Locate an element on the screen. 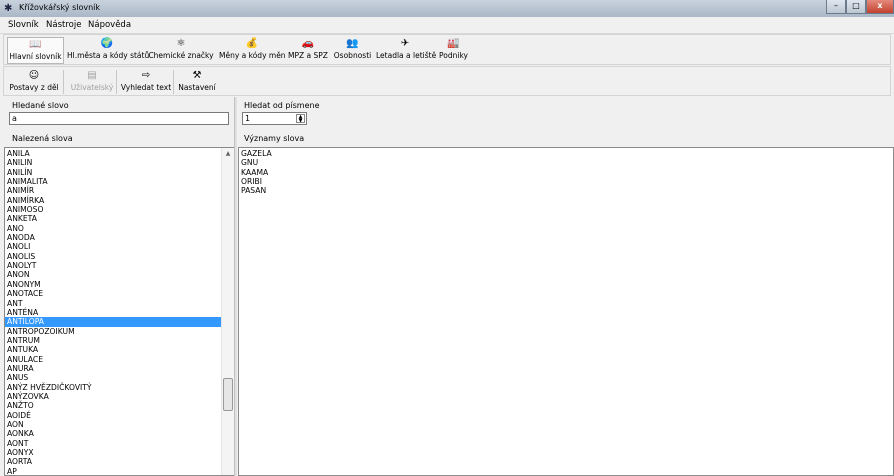 The width and height of the screenshot is (894, 476). list-item: AORTA is located at coordinates (113, 461).